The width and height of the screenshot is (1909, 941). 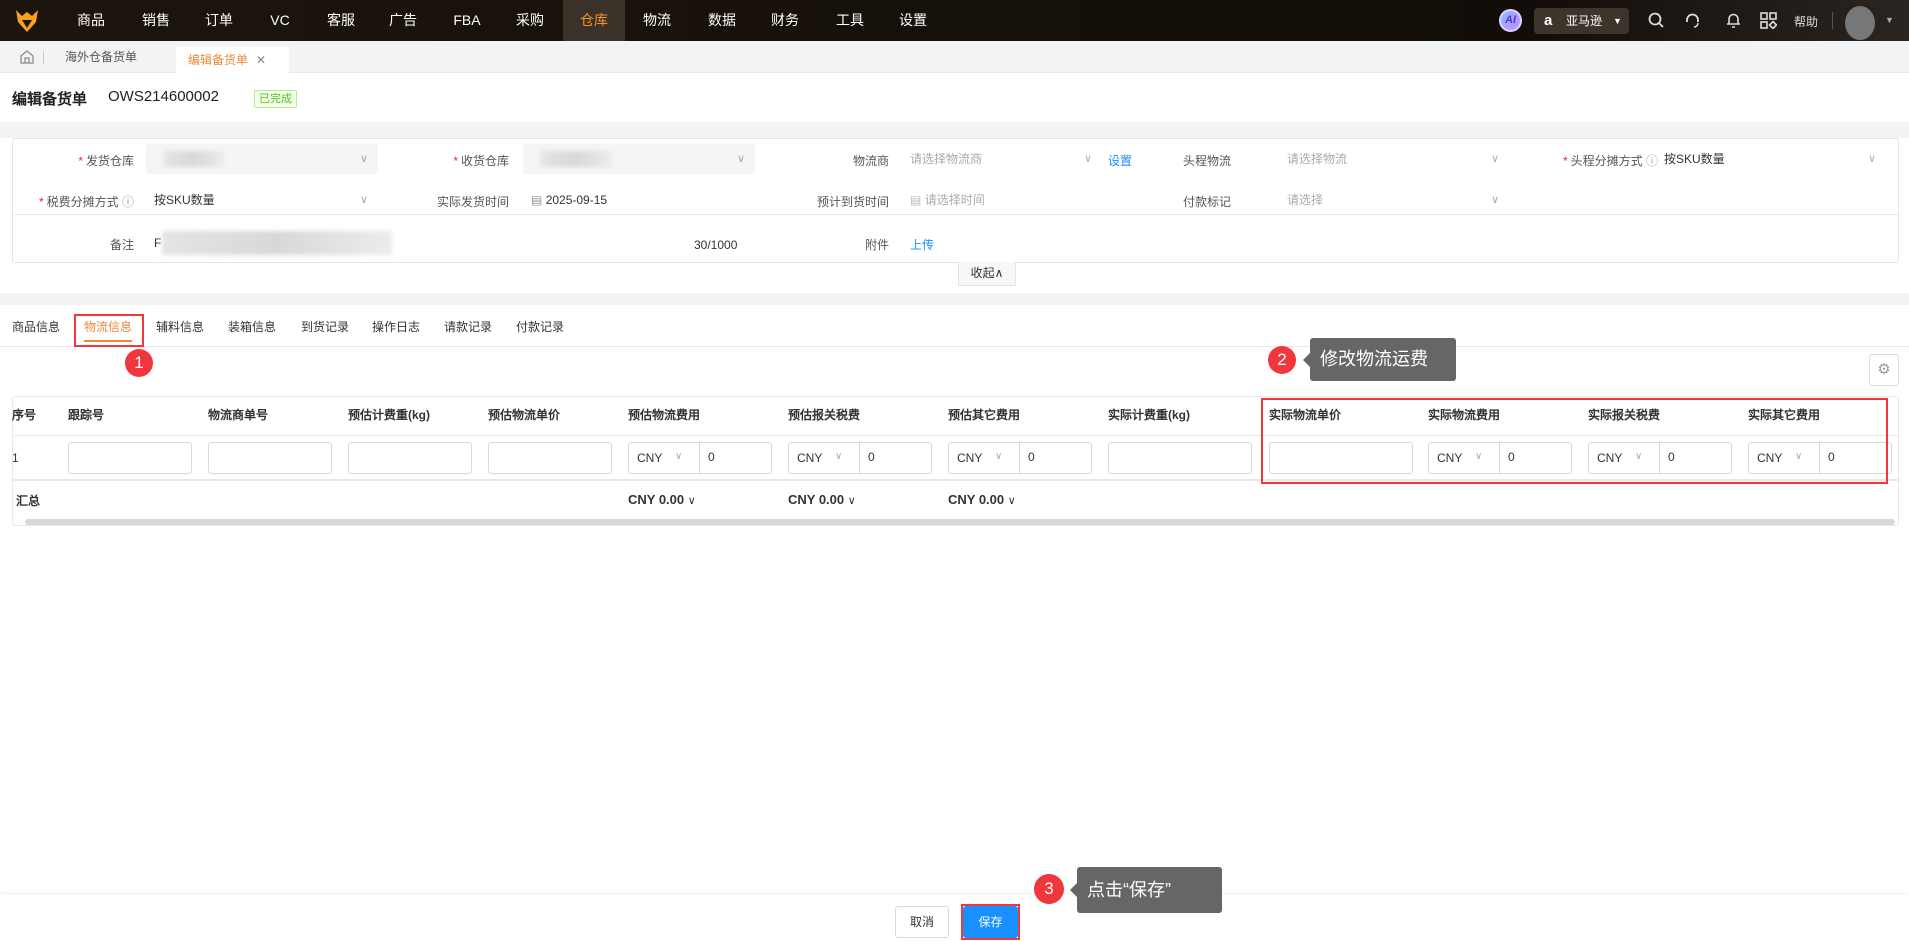 What do you see at coordinates (922, 922) in the screenshot?
I see `cancel-button: 取消` at bounding box center [922, 922].